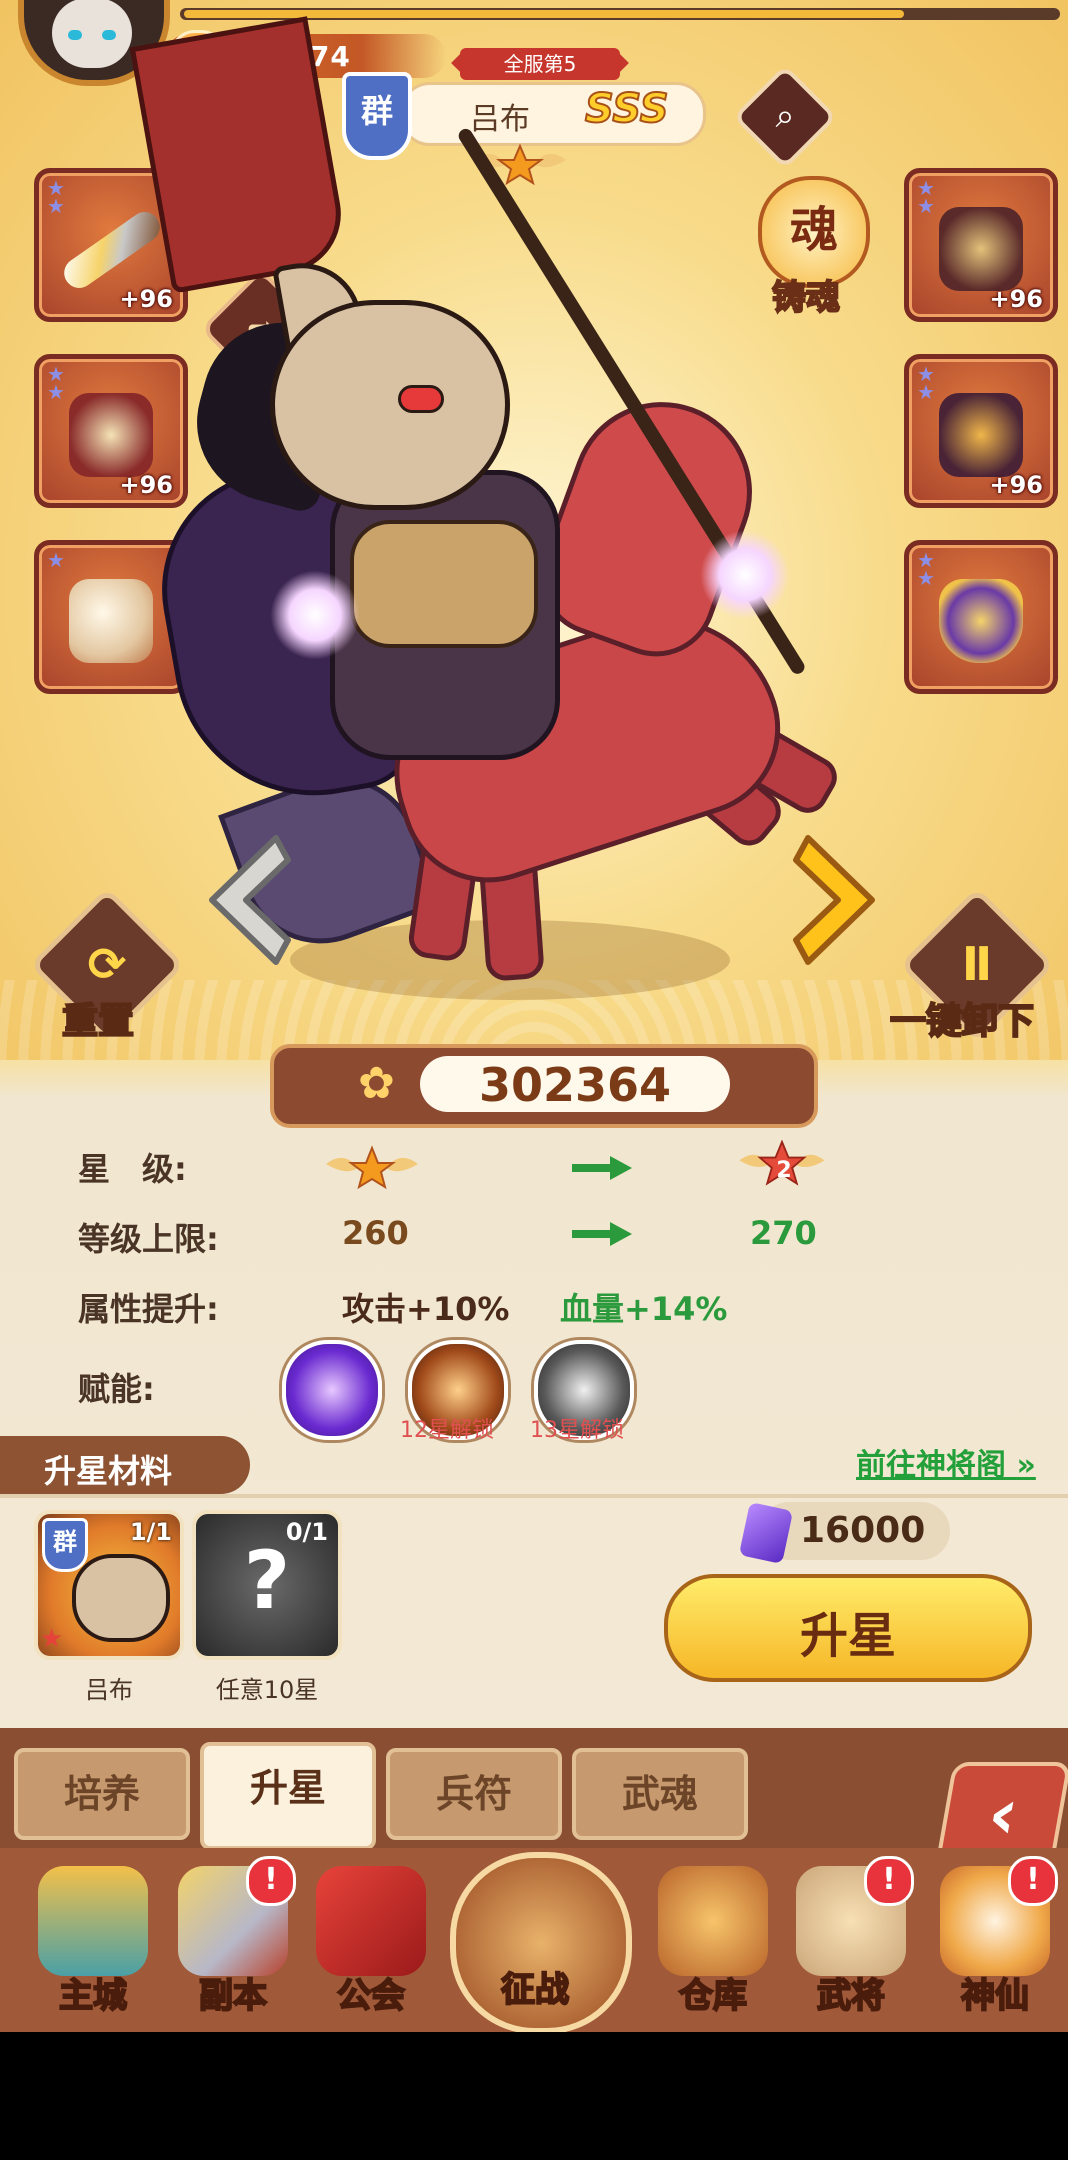 The image size is (1068, 2160). What do you see at coordinates (447, 1430) in the screenshot?
I see `talent-lock-12: 12星解锁` at bounding box center [447, 1430].